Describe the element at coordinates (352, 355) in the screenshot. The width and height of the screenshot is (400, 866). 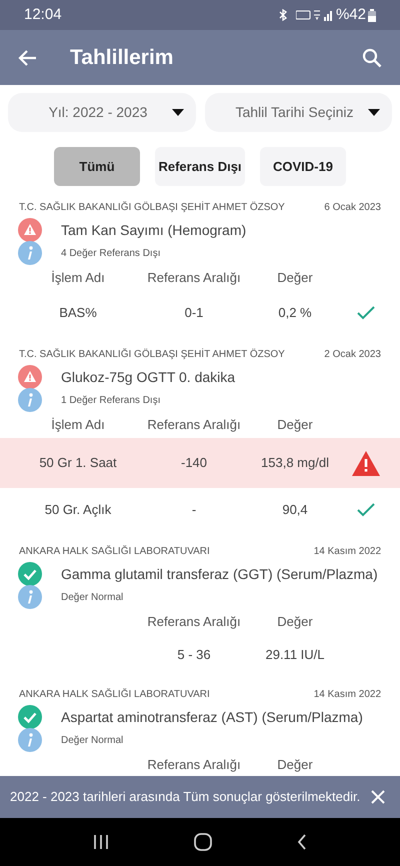
I see `result-date: 2 Ocak 2023` at that location.